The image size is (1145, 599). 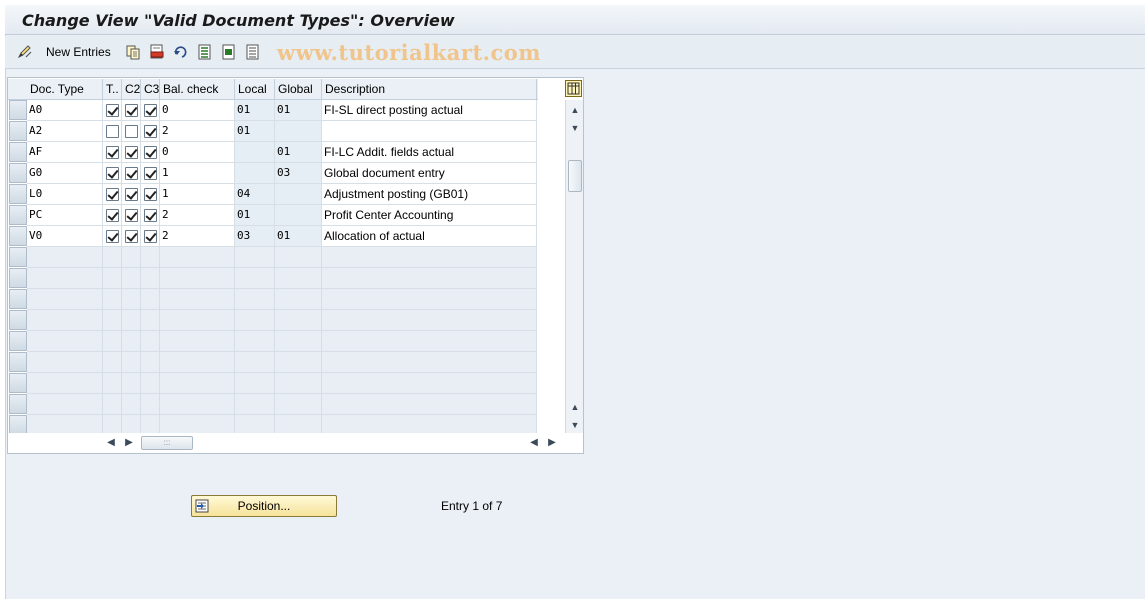 What do you see at coordinates (65, 110) in the screenshot?
I see `doc-type-cell: A0` at bounding box center [65, 110].